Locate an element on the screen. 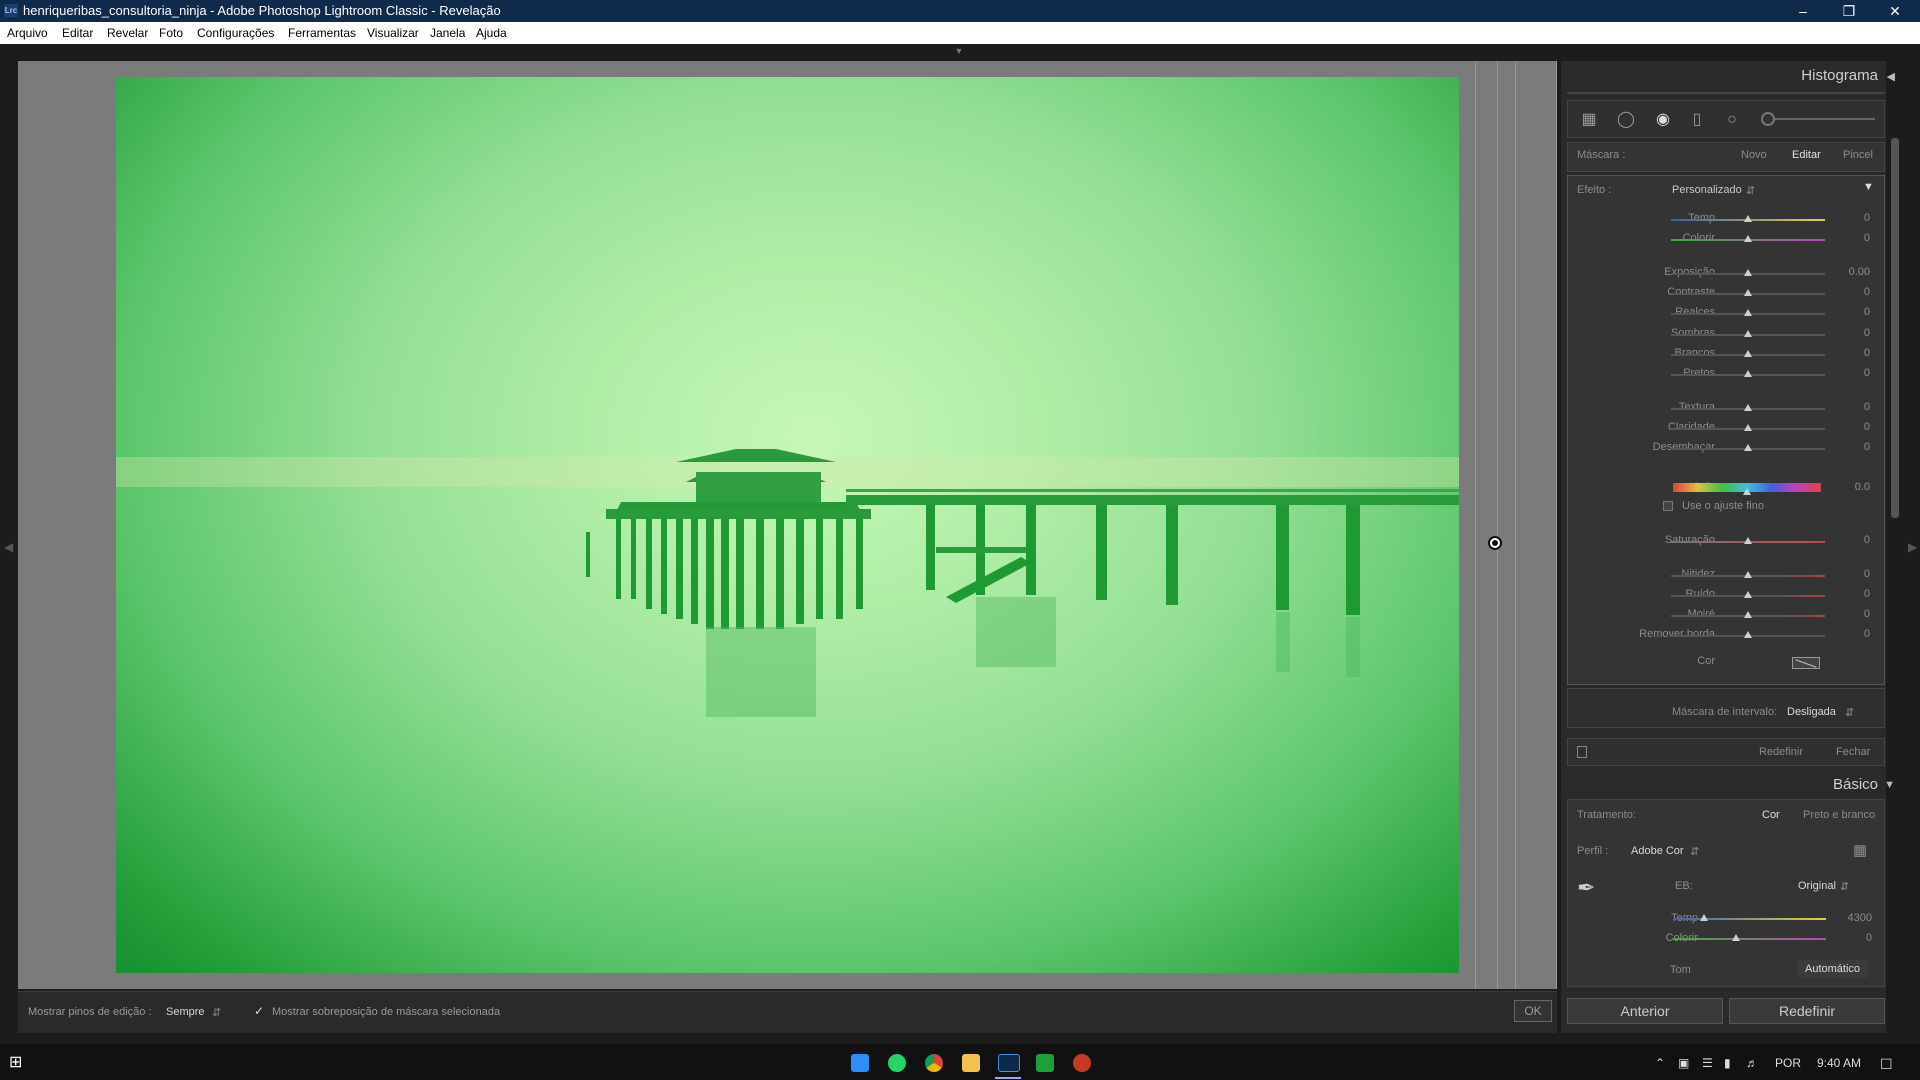 The image size is (1920, 1080). app-taskbar-icon is located at coordinates (1082, 1063).